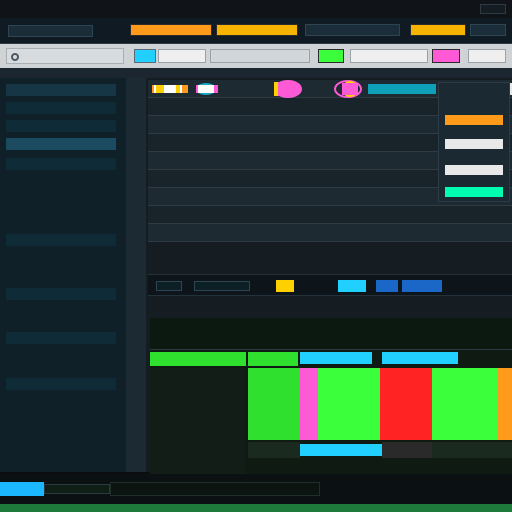  Describe the element at coordinates (198, 421) in the screenshot. I see `grid-col-left` at that location.